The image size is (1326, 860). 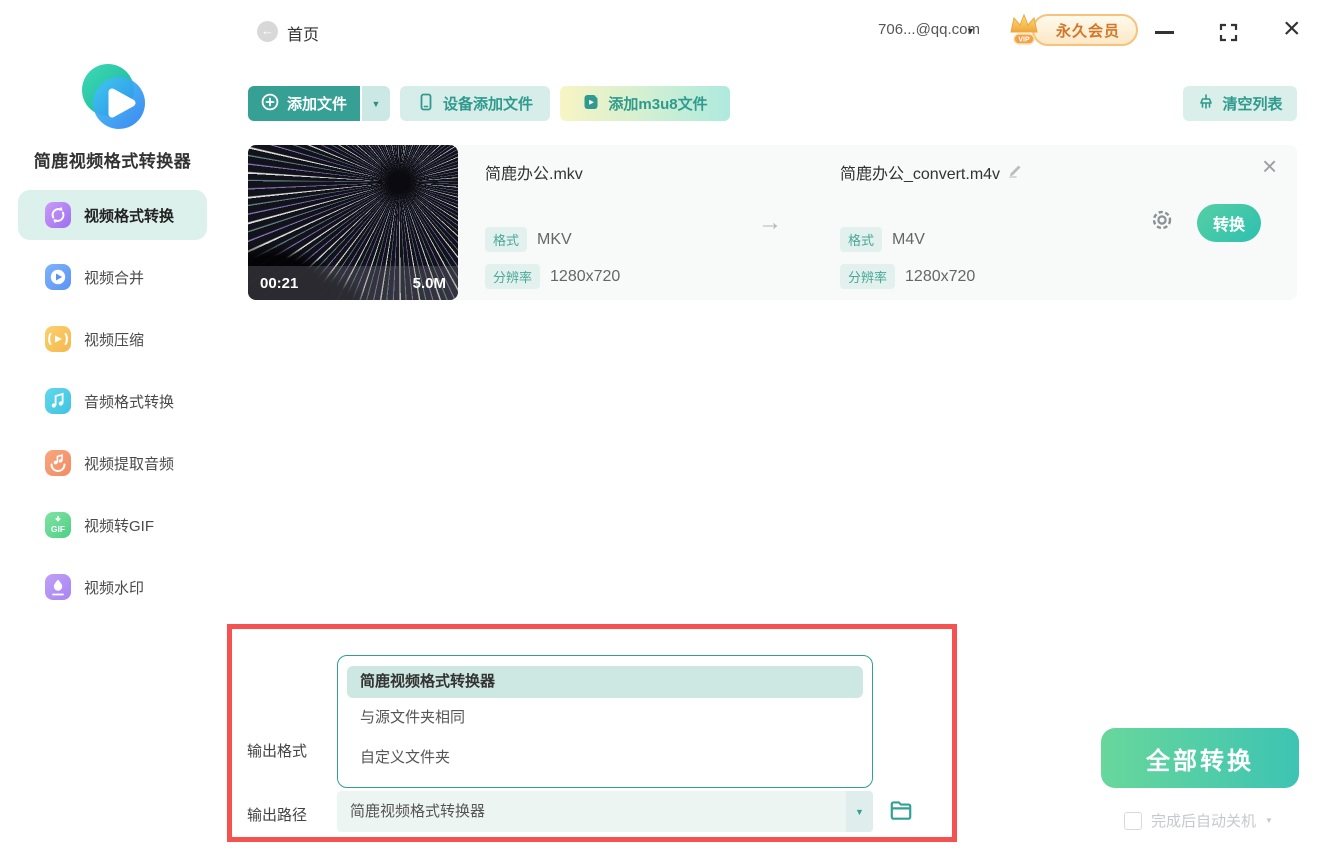 I want to click on watermark-icon, so click(x=58, y=587).